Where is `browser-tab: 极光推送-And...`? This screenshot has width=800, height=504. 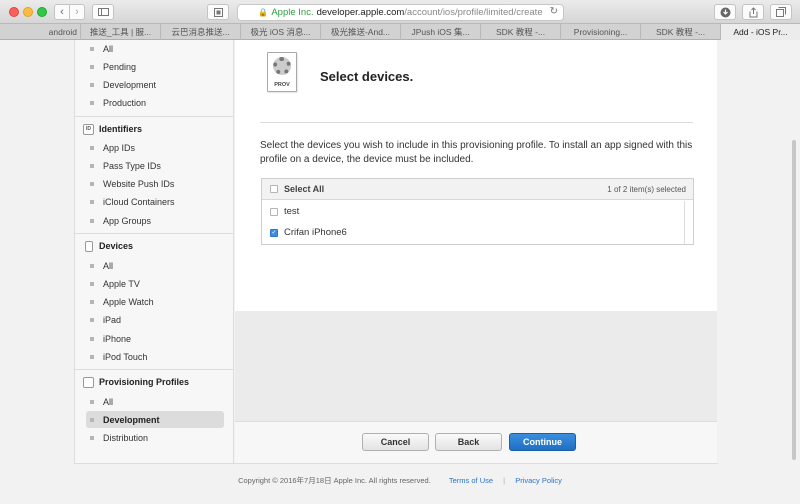
browser-tab: 极光推送-And... is located at coordinates (360, 32).